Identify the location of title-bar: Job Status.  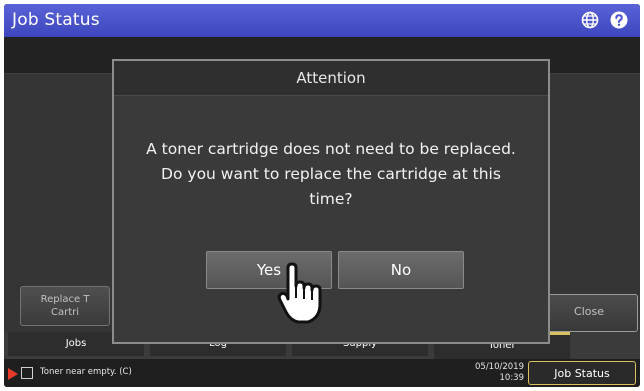
(322, 20).